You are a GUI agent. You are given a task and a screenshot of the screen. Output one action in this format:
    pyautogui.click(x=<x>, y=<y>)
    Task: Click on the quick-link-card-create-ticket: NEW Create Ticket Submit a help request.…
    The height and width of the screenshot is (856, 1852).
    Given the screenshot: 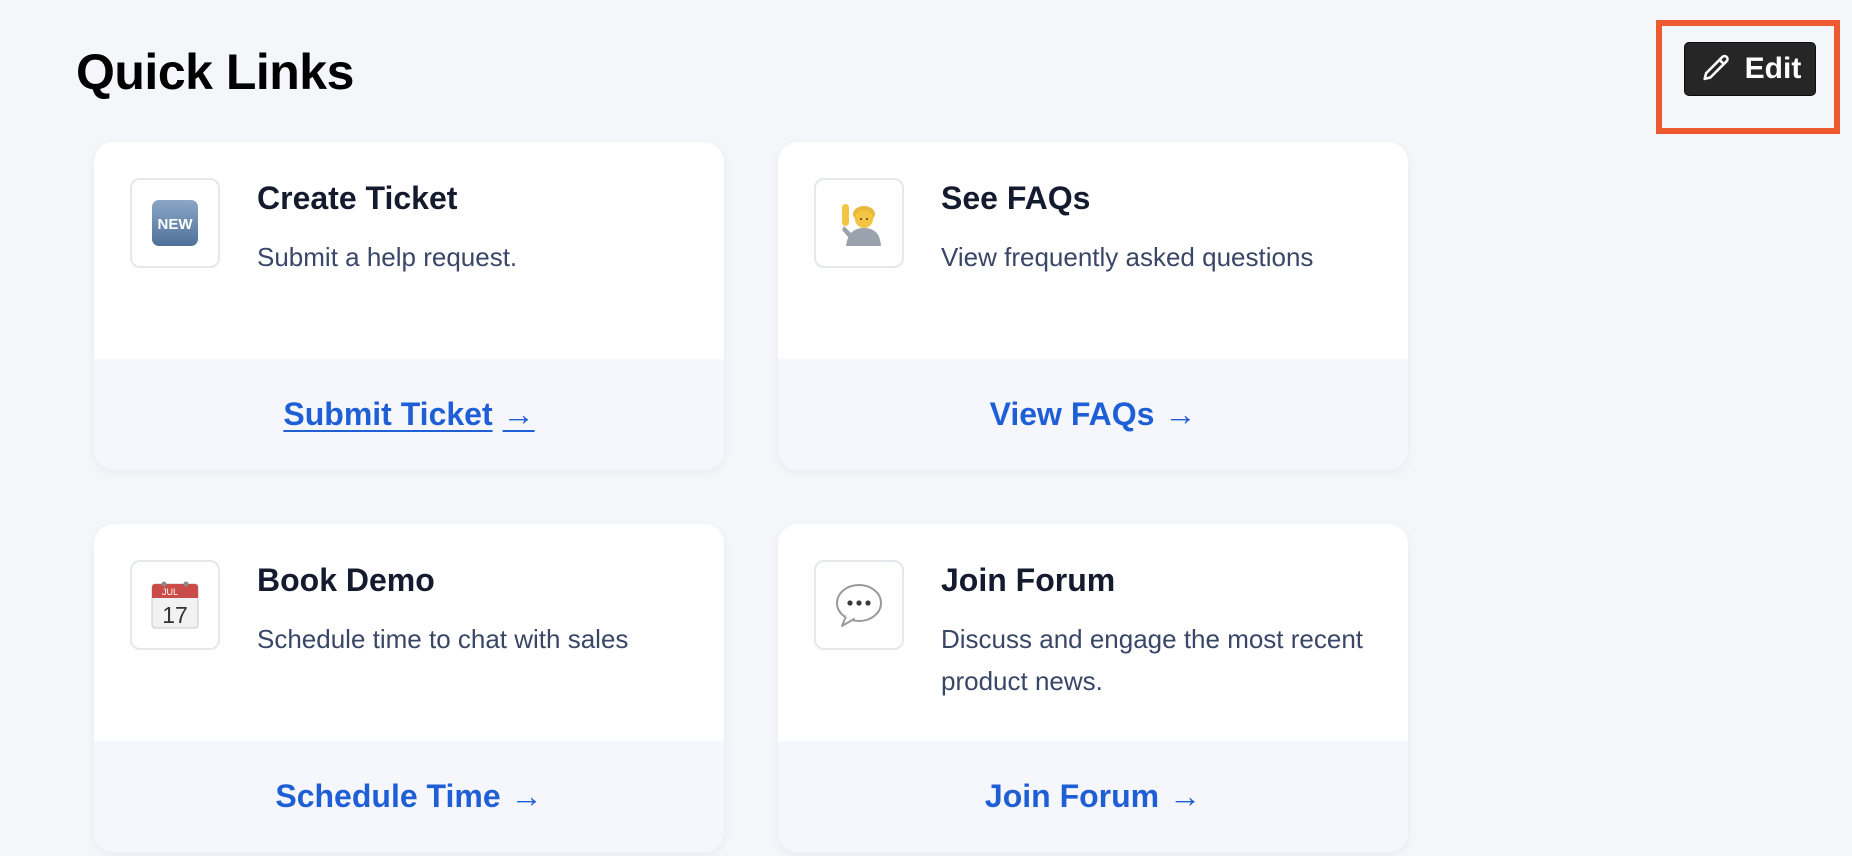 What is the action you would take?
    pyautogui.click(x=409, y=306)
    